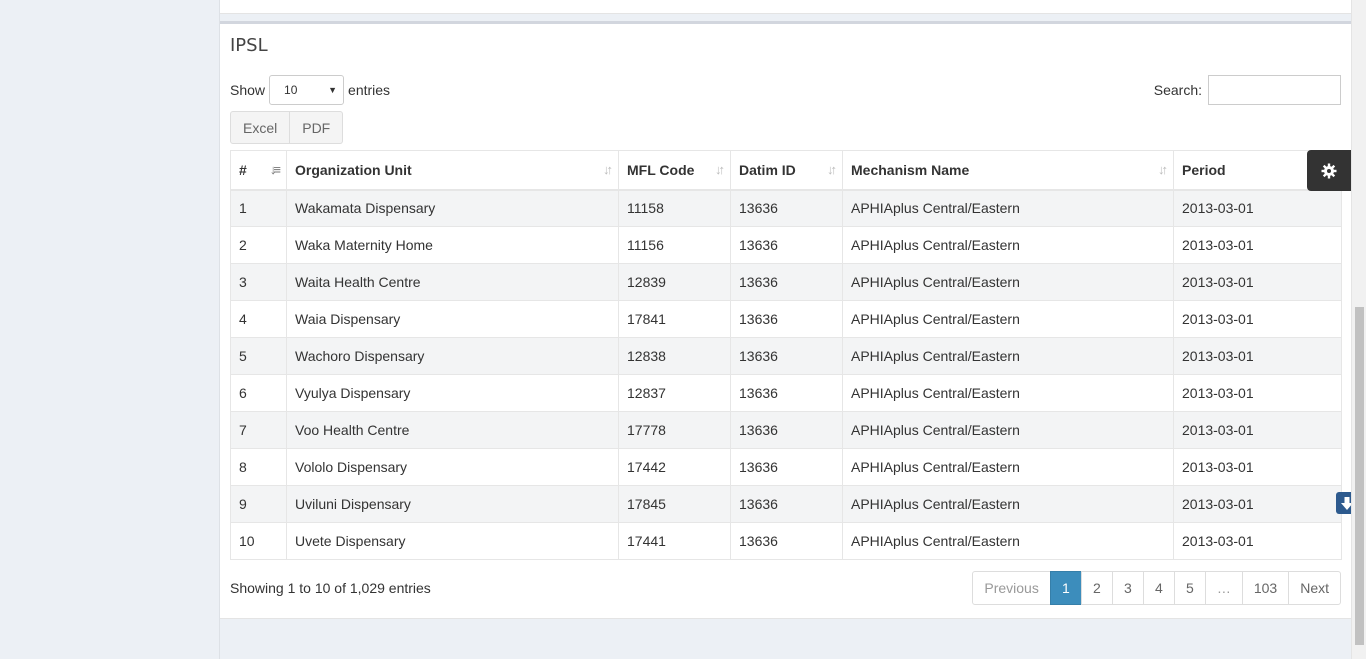 The width and height of the screenshot is (1366, 659). Describe the element at coordinates (674, 319) in the screenshot. I see `cell-mfl-code: 17841` at that location.